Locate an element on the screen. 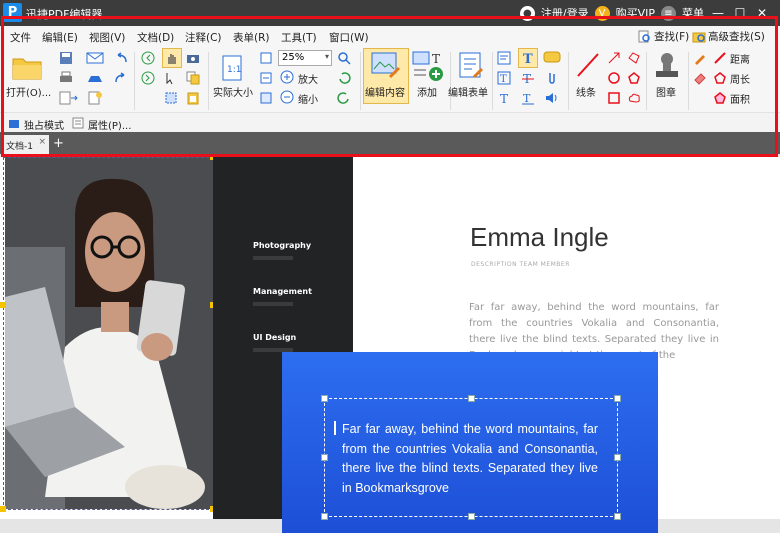 The width and height of the screenshot is (780, 533). buy-vip-link: 购买VIP is located at coordinates (635, 13).